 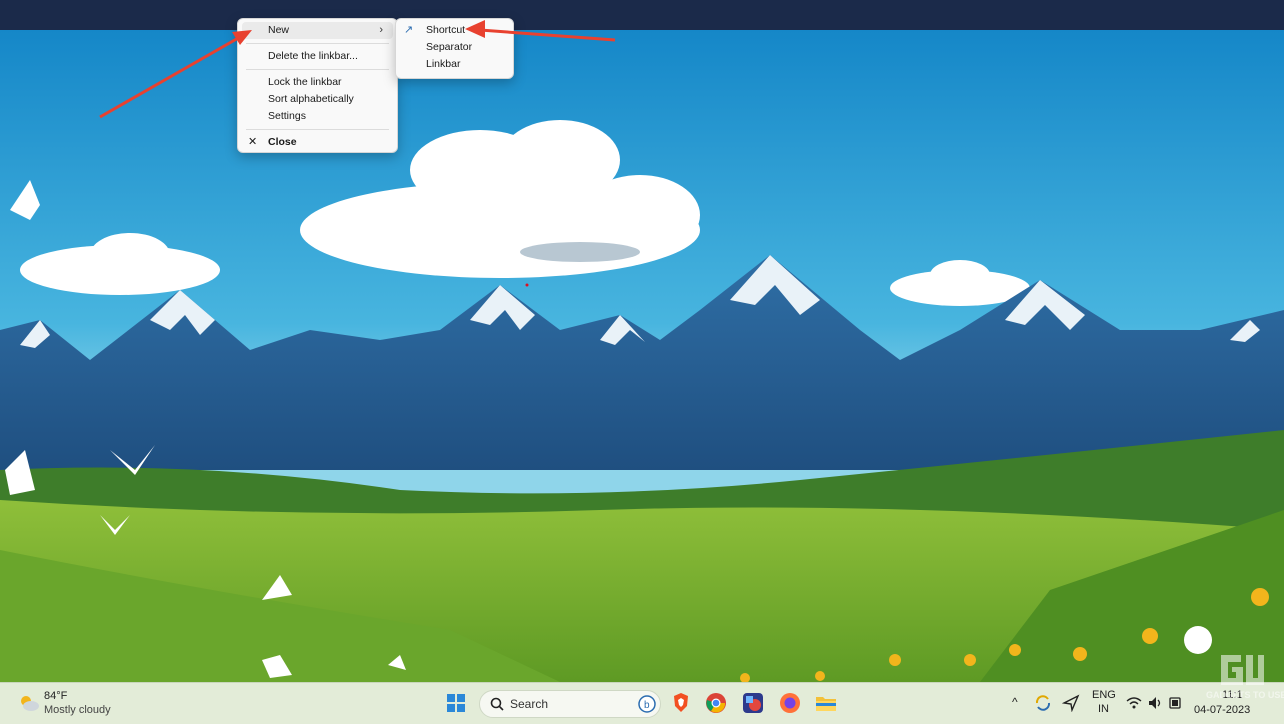 What do you see at coordinates (1155, 703) in the screenshot?
I see `volume-icon` at bounding box center [1155, 703].